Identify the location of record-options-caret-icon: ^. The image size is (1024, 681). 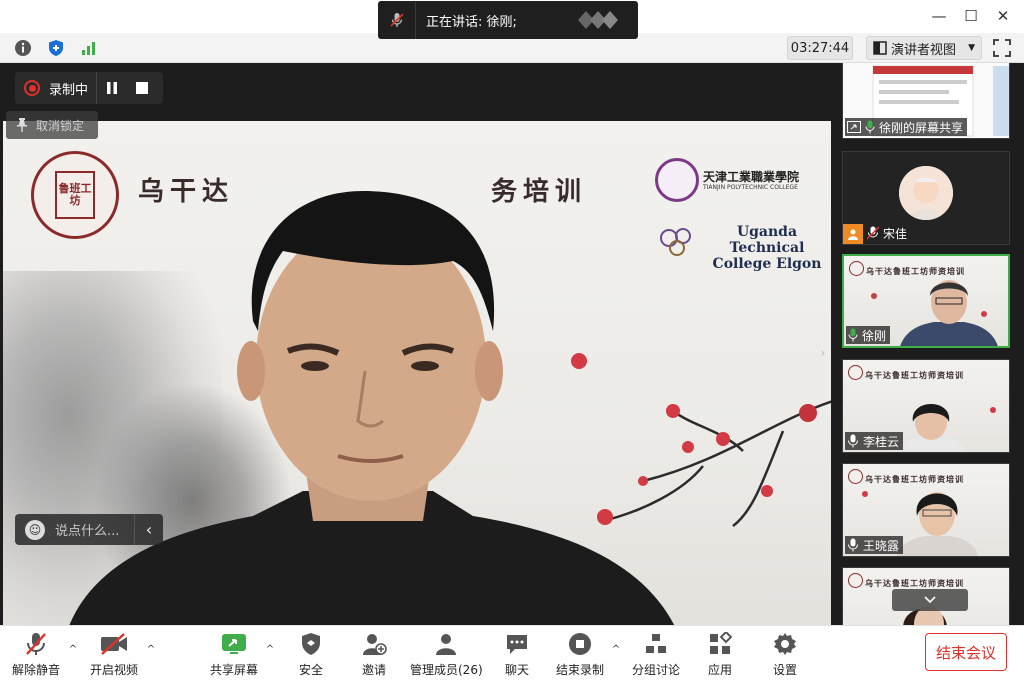
(616, 649).